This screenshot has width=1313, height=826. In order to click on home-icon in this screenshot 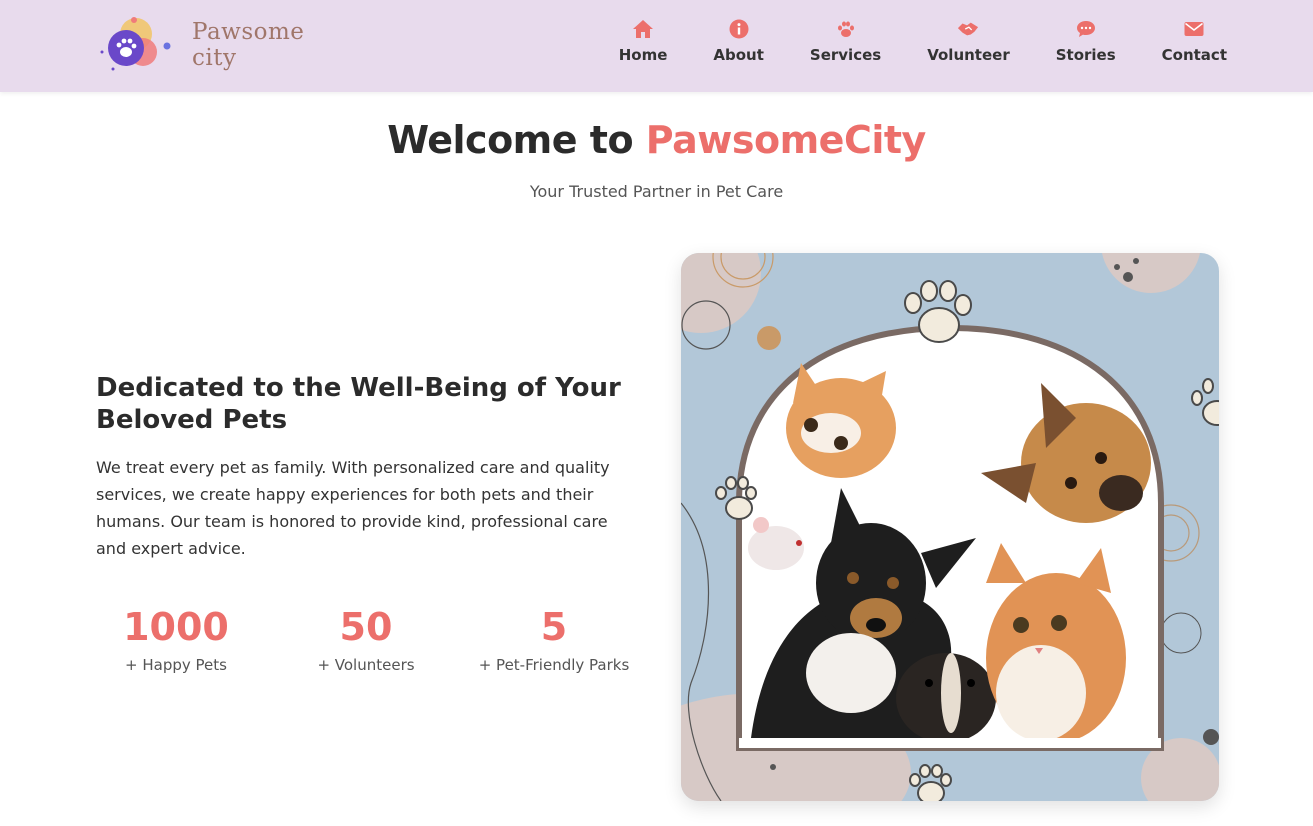, I will do `click(643, 29)`.